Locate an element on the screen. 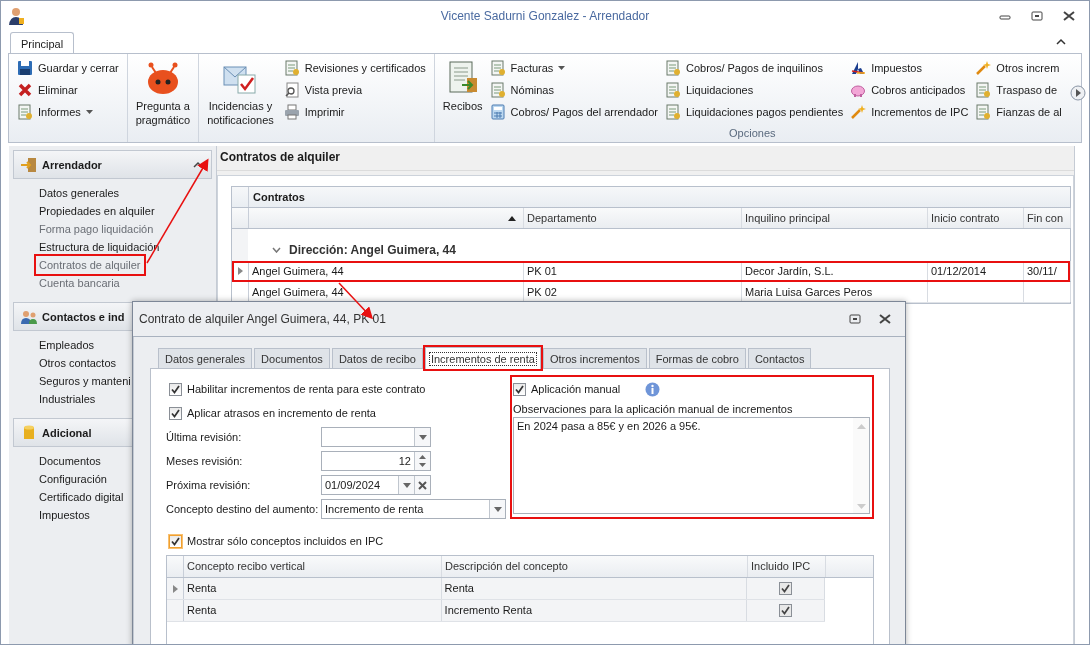  ribbon-button: Facturas is located at coordinates (573, 68).